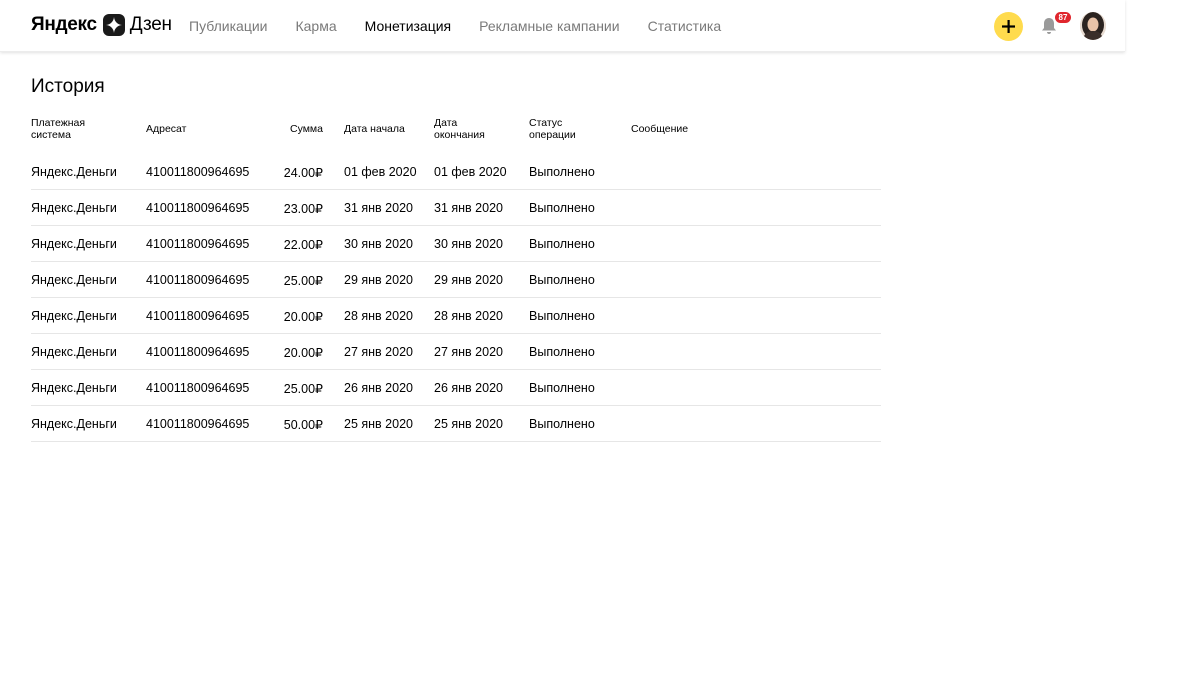  What do you see at coordinates (303, 245) in the screenshot?
I see `cell-sum: 22.00₽` at bounding box center [303, 245].